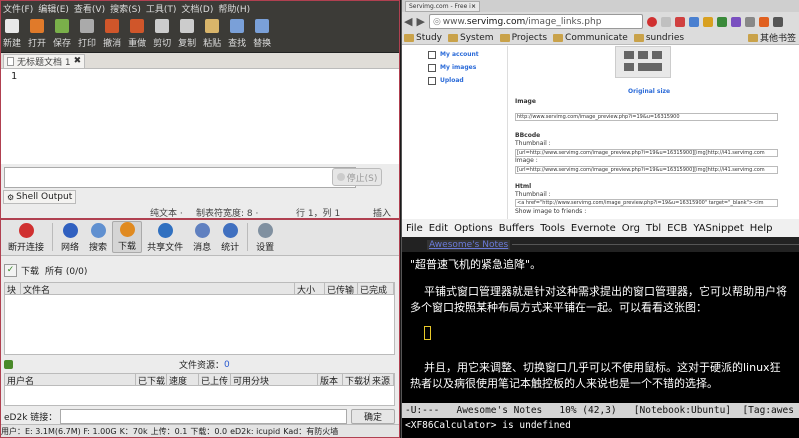  What do you see at coordinates (420, 21) in the screenshot?
I see `forward-icon: ▶` at bounding box center [420, 21].